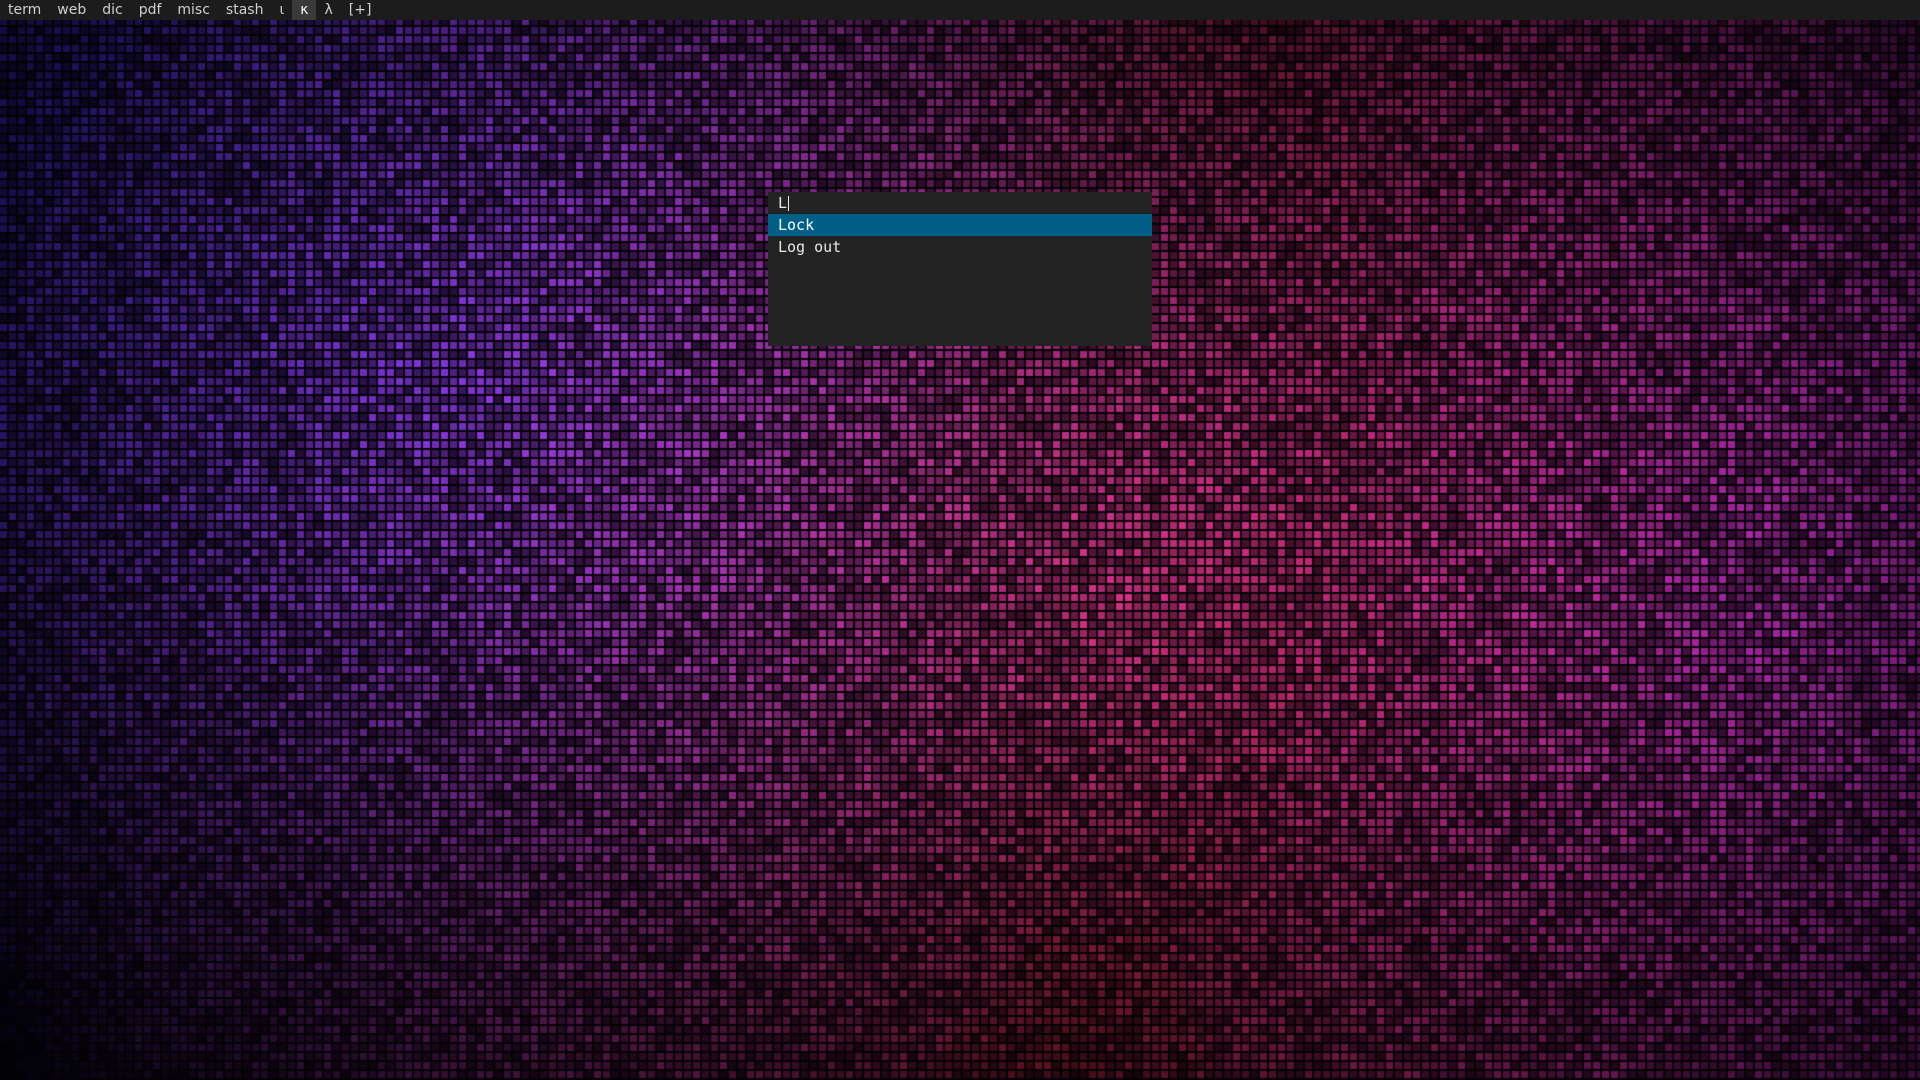 This screenshot has width=1920, height=1080. What do you see at coordinates (150, 10) in the screenshot?
I see `workspace-tab-pdf: pdf` at bounding box center [150, 10].